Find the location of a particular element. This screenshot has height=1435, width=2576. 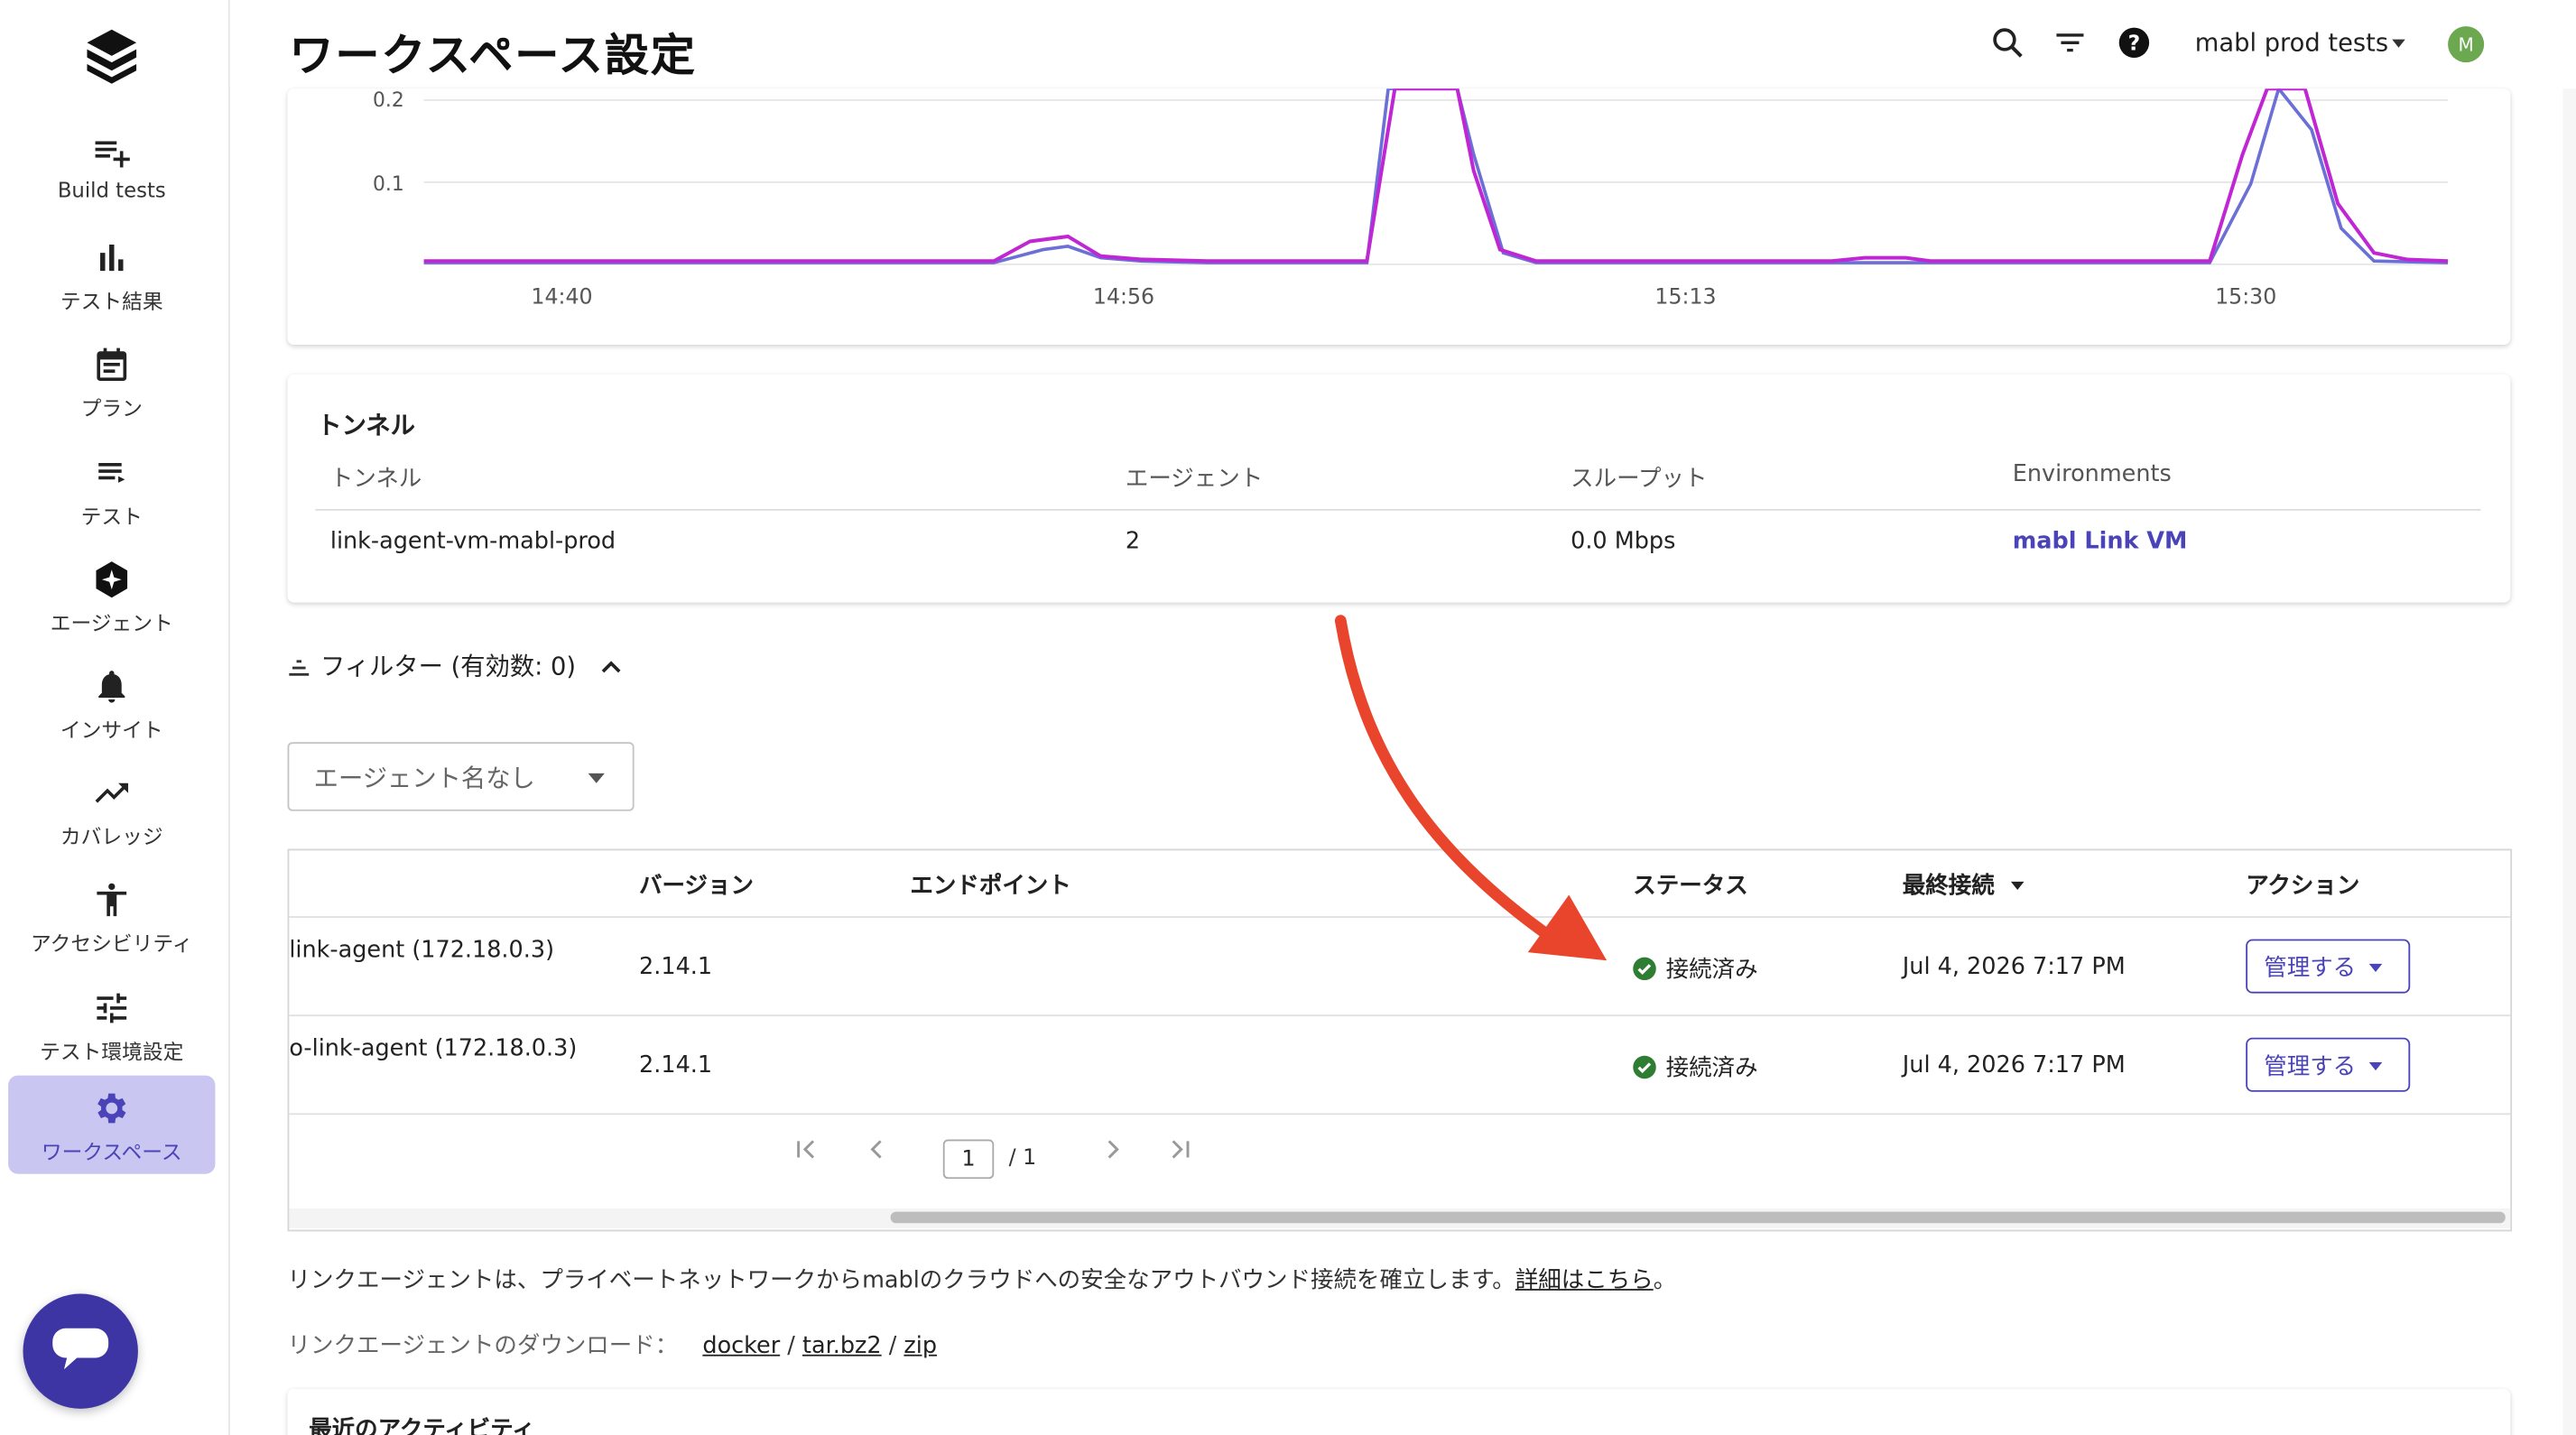

agent-name: o-link-agent (172.18.0.3) is located at coordinates (433, 1049).